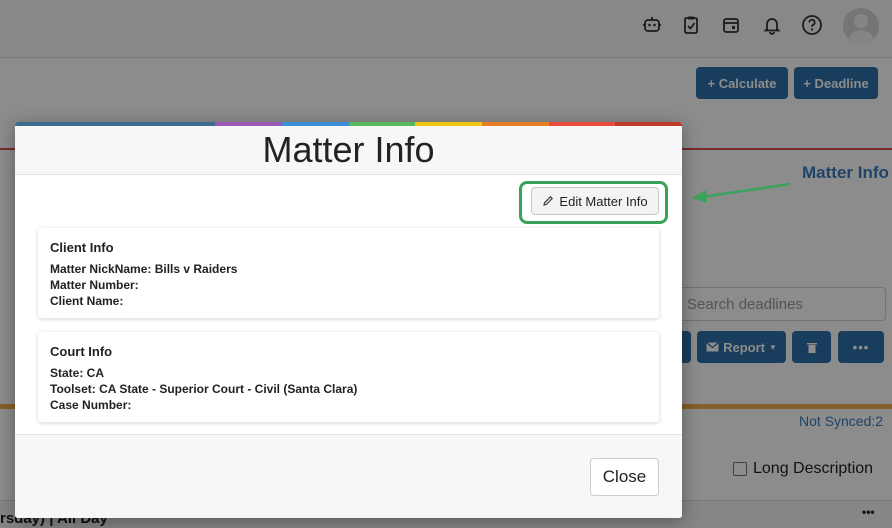 Image resolution: width=892 pixels, height=528 pixels. Describe the element at coordinates (624, 477) in the screenshot. I see `close-button: Close` at that location.